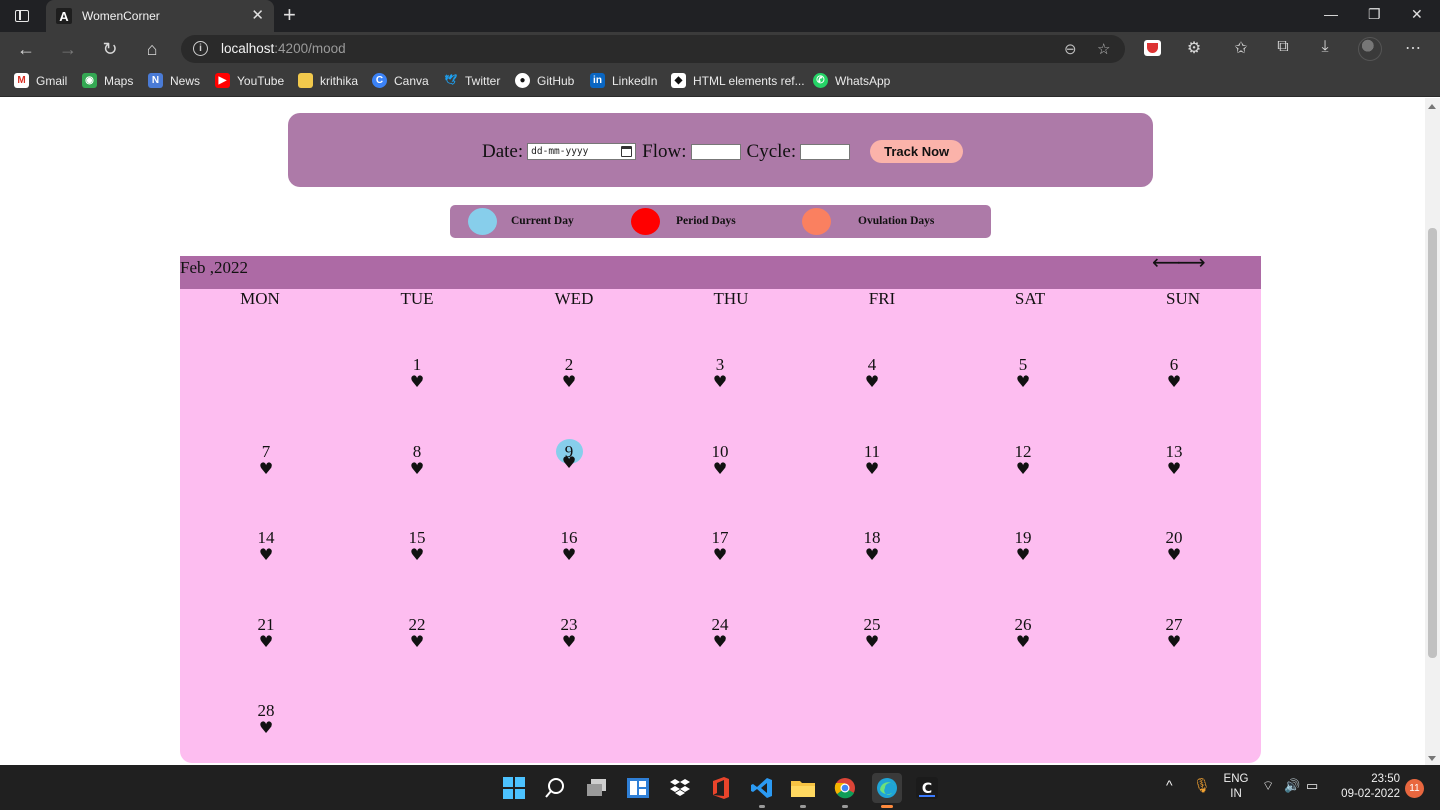 This screenshot has height=810, width=1440. What do you see at coordinates (927, 788) in the screenshot?
I see `clipchamp-icon: C` at bounding box center [927, 788].